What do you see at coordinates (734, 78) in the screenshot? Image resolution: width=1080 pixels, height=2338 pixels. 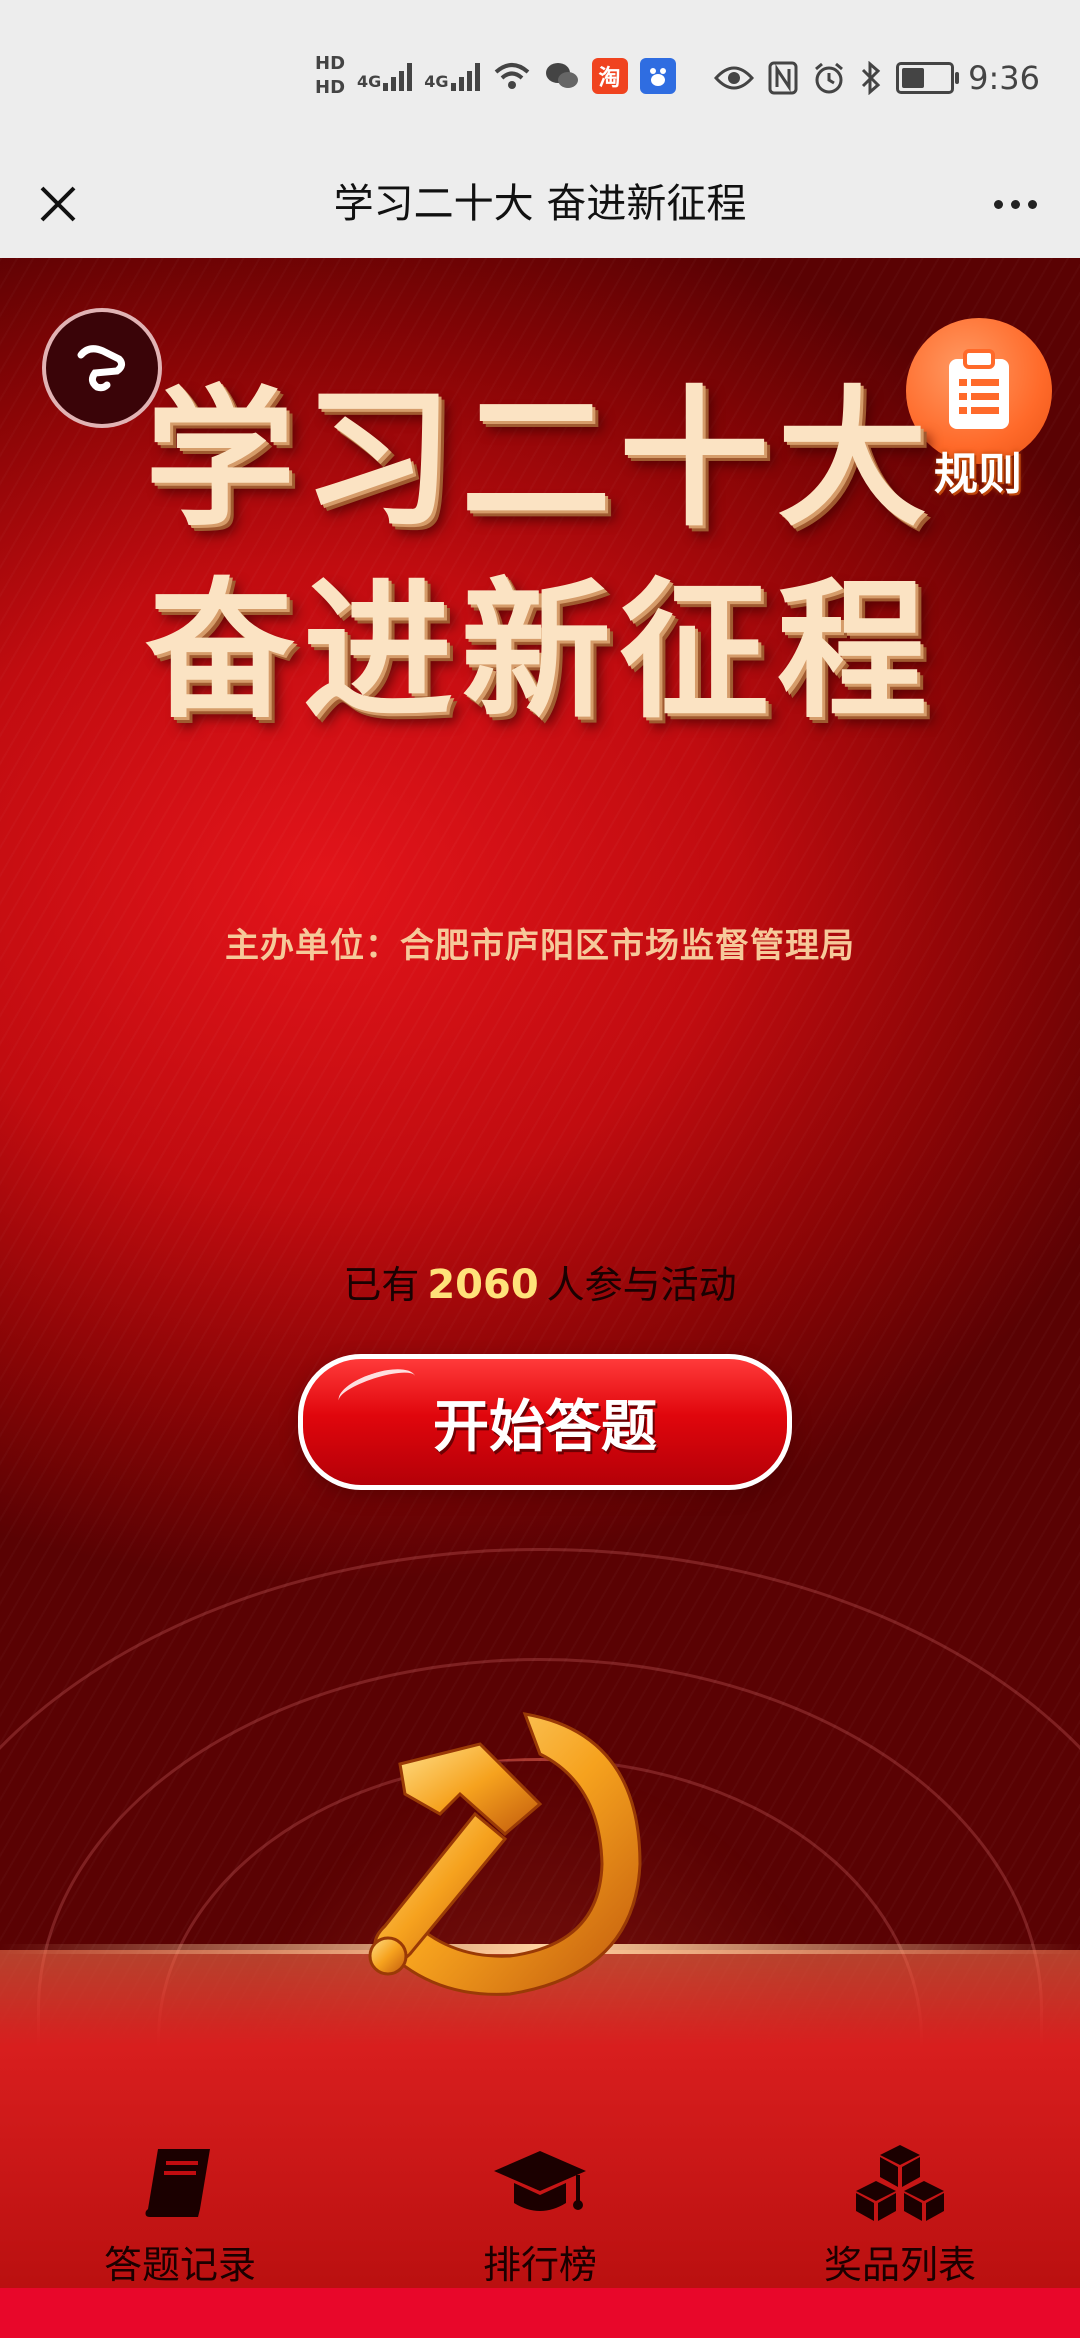 I see `eye-icon` at bounding box center [734, 78].